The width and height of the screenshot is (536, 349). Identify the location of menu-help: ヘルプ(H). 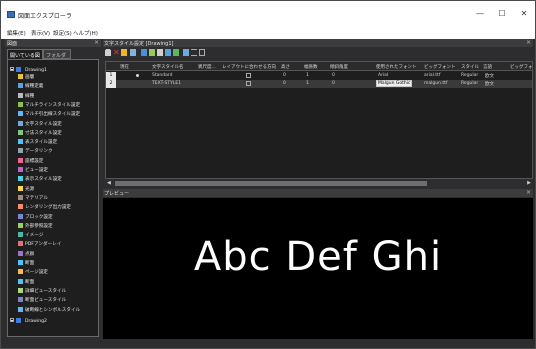
(85, 33).